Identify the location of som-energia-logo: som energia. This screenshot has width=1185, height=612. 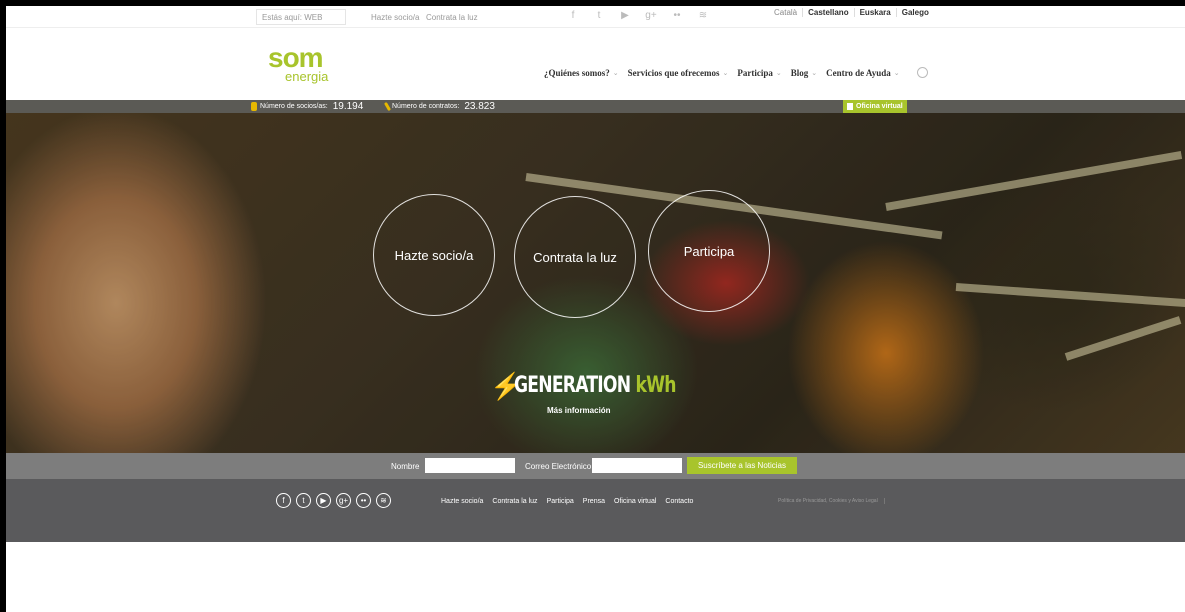
(313, 66).